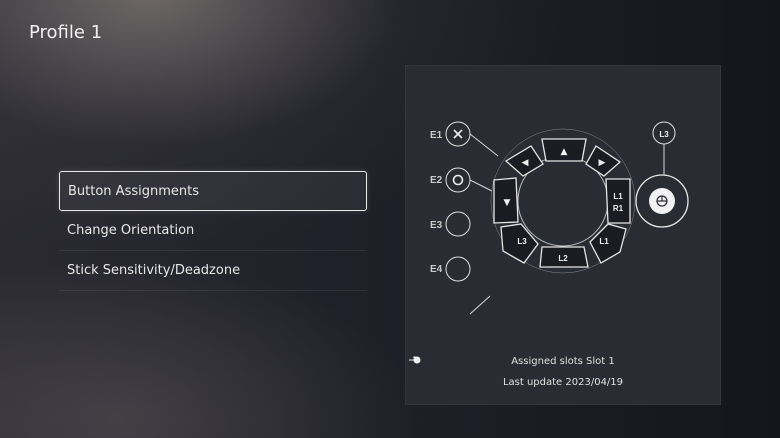 This screenshot has height=438, width=780. Describe the element at coordinates (664, 134) in the screenshot. I see `stick-label: L3` at that location.